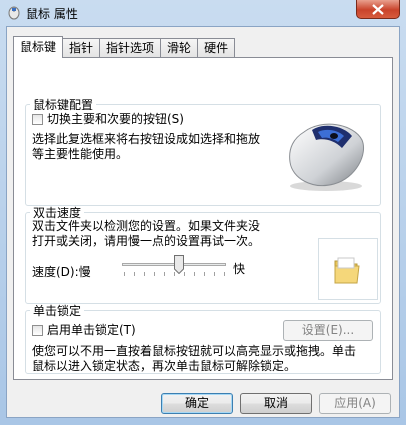  What do you see at coordinates (146, 241) in the screenshot?
I see `double-click-description-line2: 打开或关闭，请用慢一点的设置再试一次。` at bounding box center [146, 241].